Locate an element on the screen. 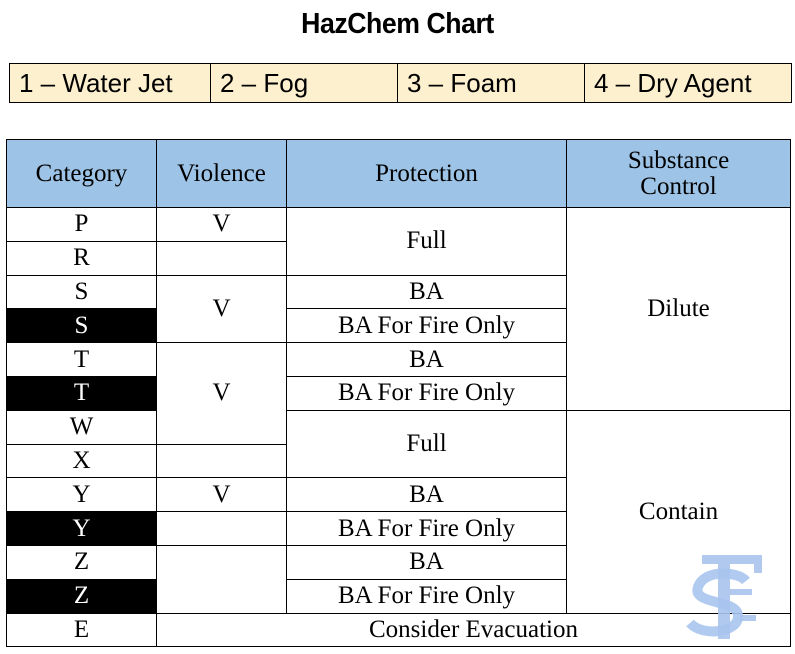 This screenshot has height=654, width=795. header-protection: Protection is located at coordinates (426, 173).